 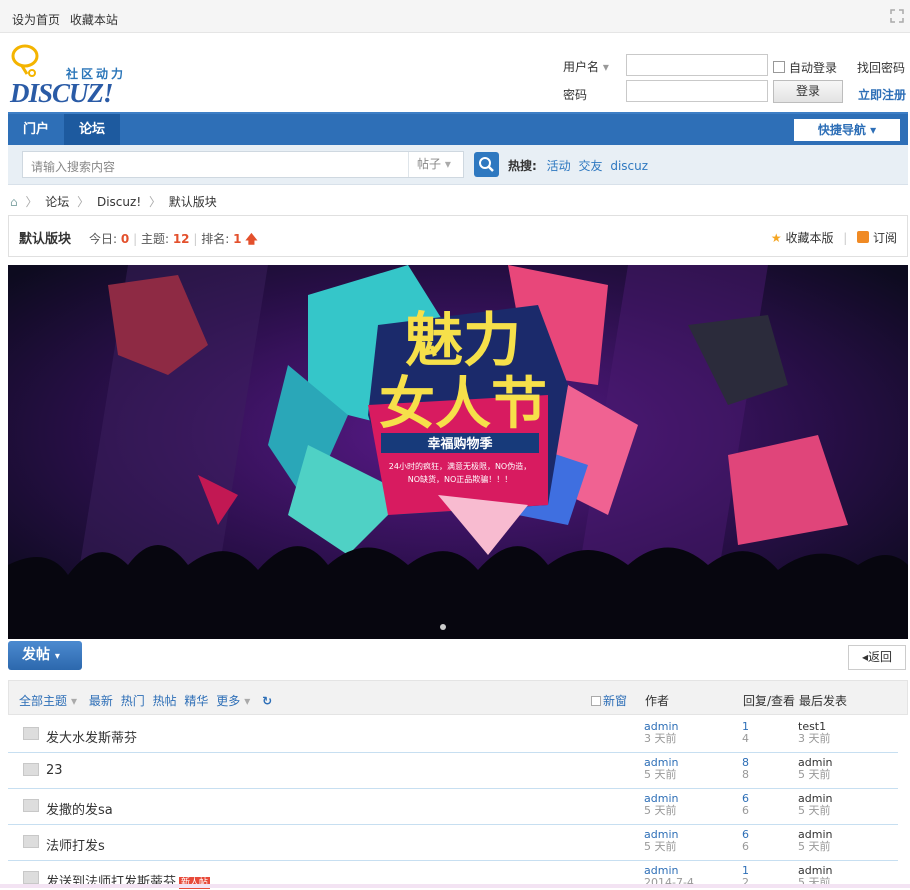 I want to click on star-icon: ★, so click(x=776, y=238).